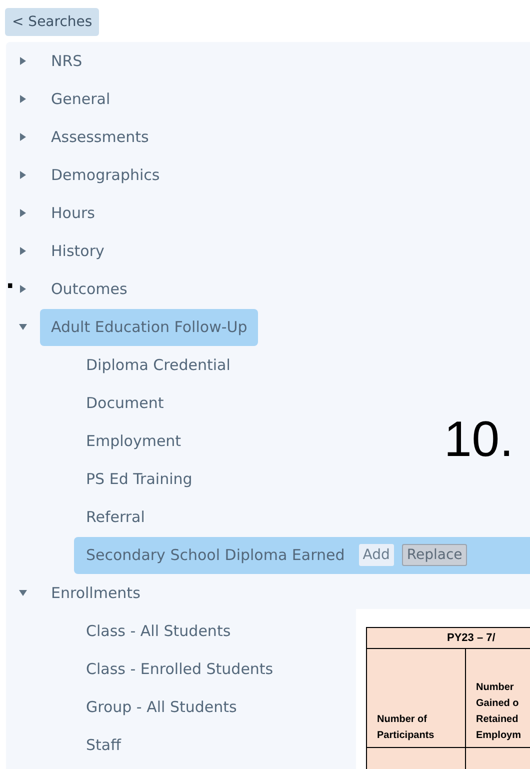  What do you see at coordinates (78, 251) in the screenshot?
I see `tree-item: History` at bounding box center [78, 251].